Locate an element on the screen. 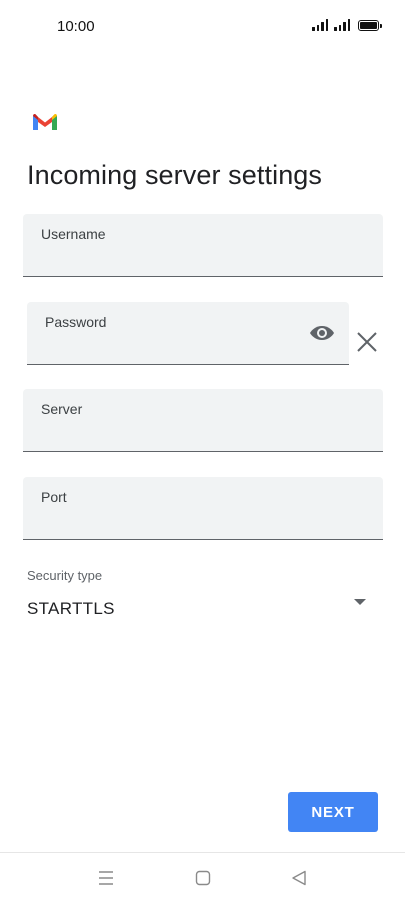  close-icon is located at coordinates (367, 342).